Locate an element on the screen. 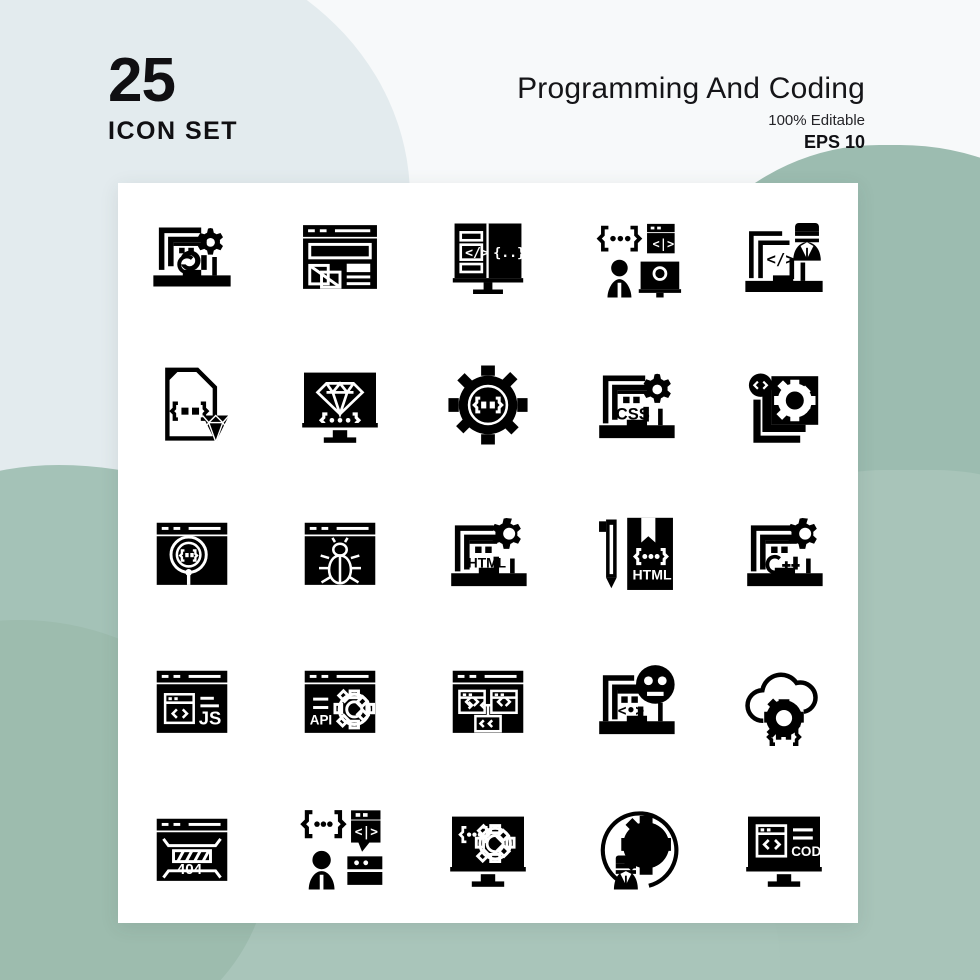  page-title: Programming And Coding is located at coordinates (691, 88).